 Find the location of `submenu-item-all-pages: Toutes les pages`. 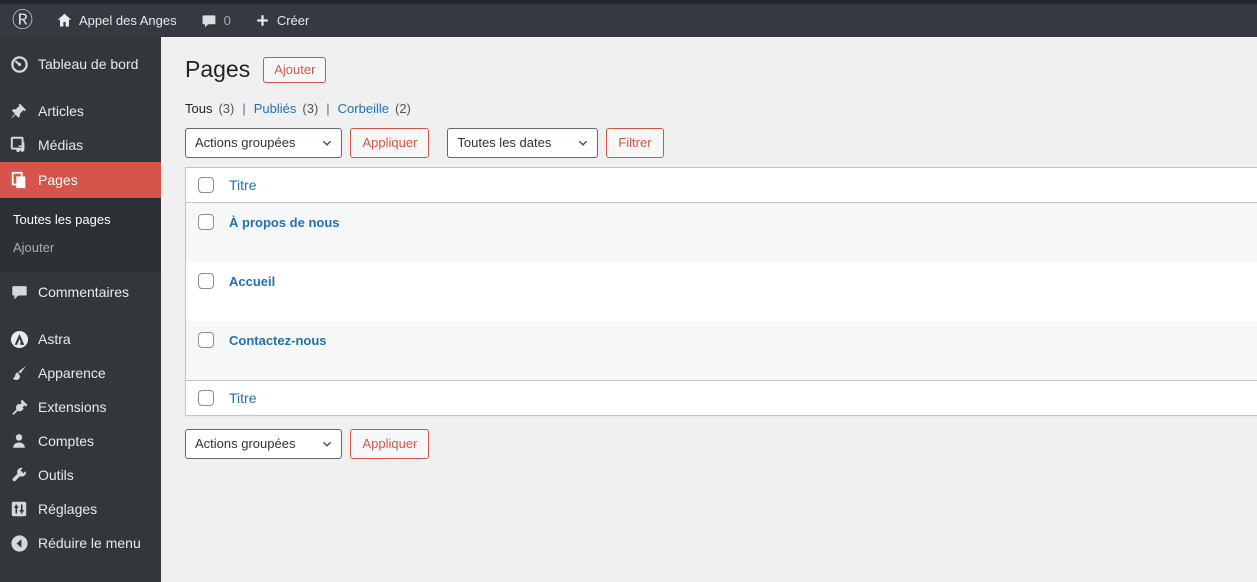

submenu-item-all-pages: Toutes les pages is located at coordinates (80, 219).